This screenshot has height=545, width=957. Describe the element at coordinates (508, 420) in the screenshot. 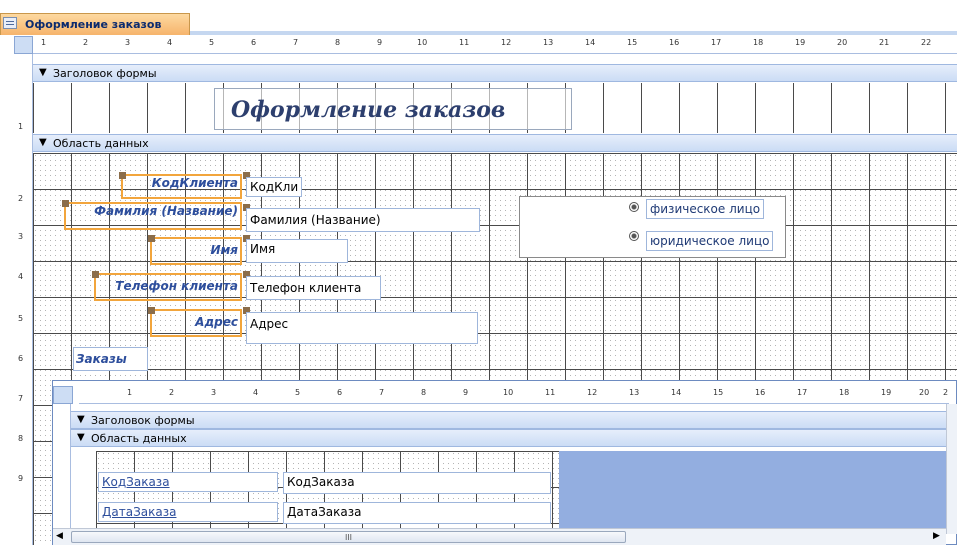

I see `subform-header-bar: ▼ Заголовок формы` at that location.